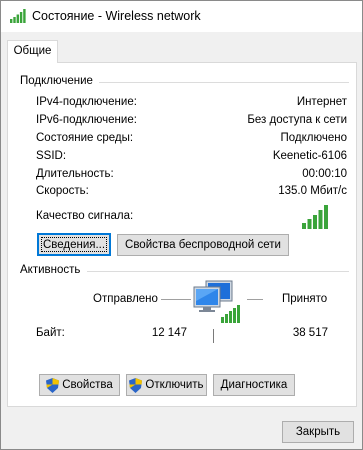 This screenshot has width=363, height=450. I want to click on disable-button: Отключить, so click(166, 385).